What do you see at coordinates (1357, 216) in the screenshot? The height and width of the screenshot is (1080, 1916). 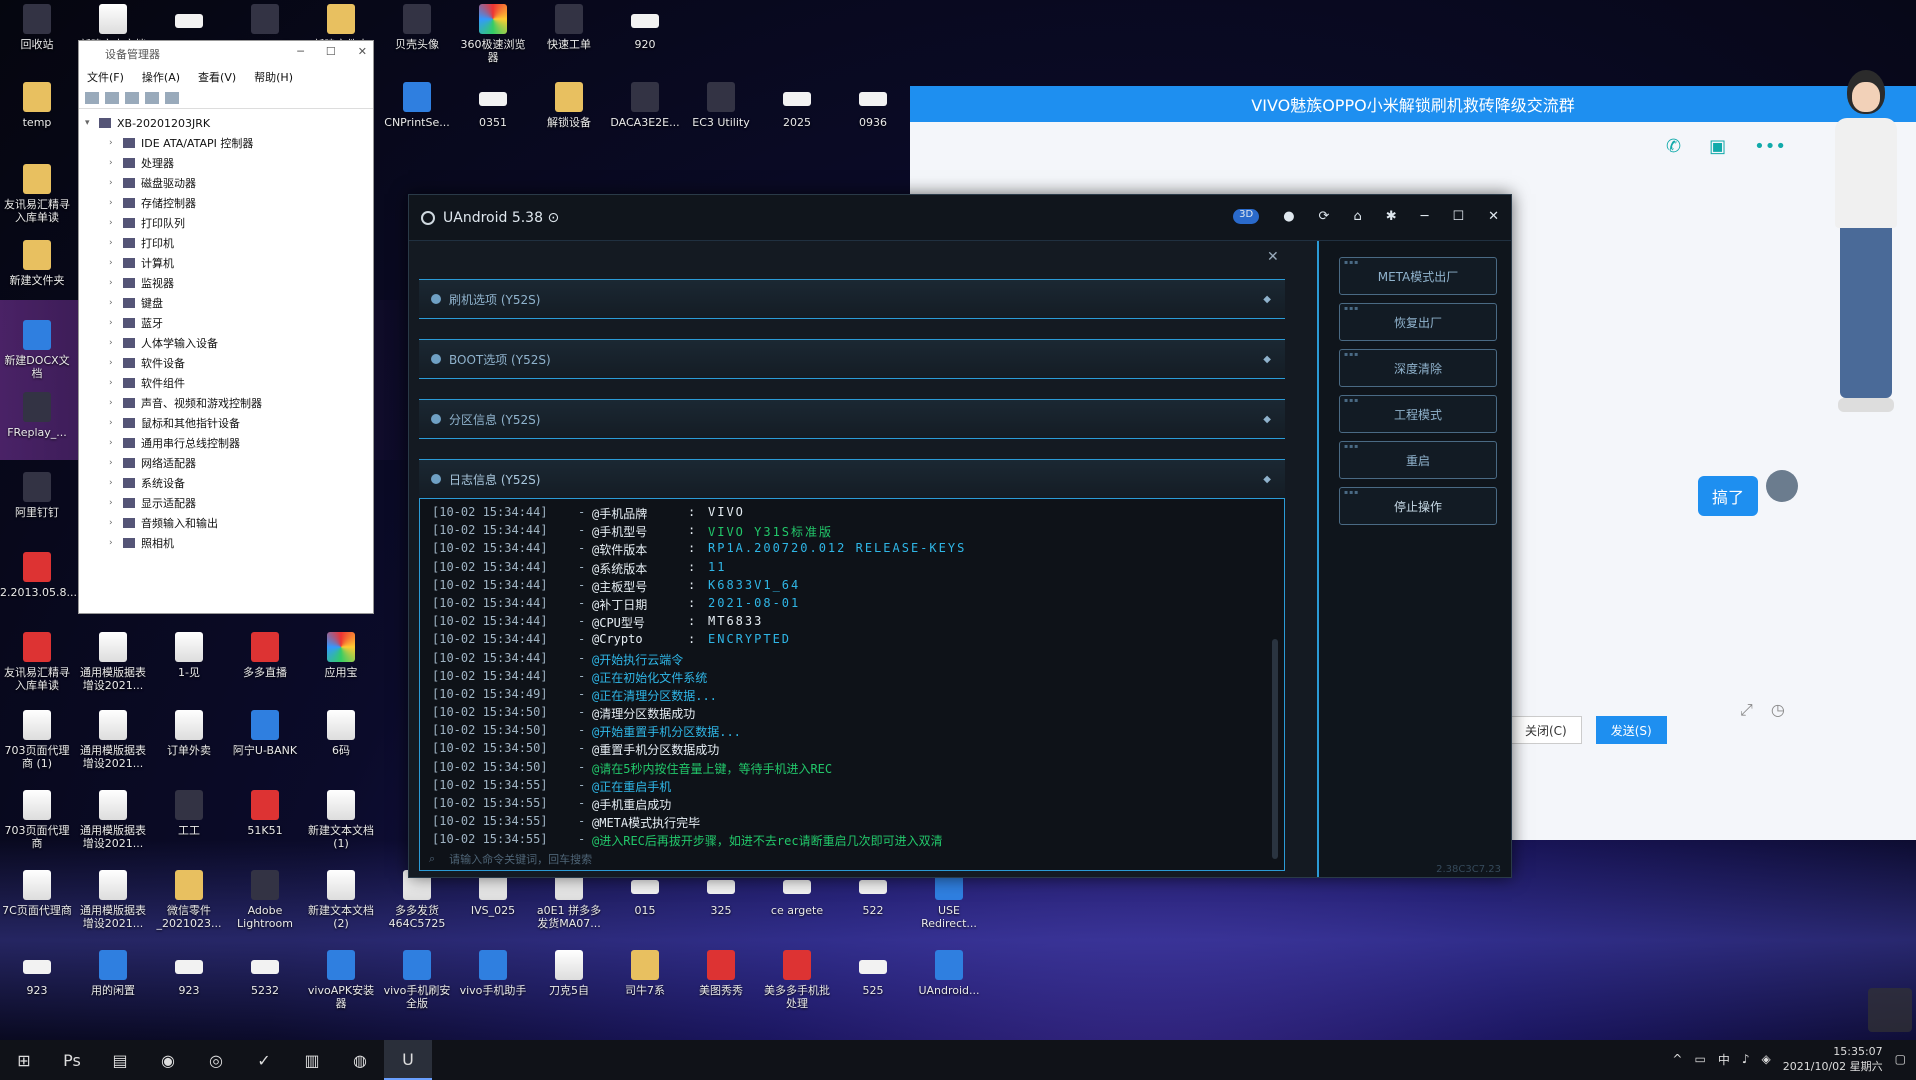 I see `home-icon: ⌂` at bounding box center [1357, 216].